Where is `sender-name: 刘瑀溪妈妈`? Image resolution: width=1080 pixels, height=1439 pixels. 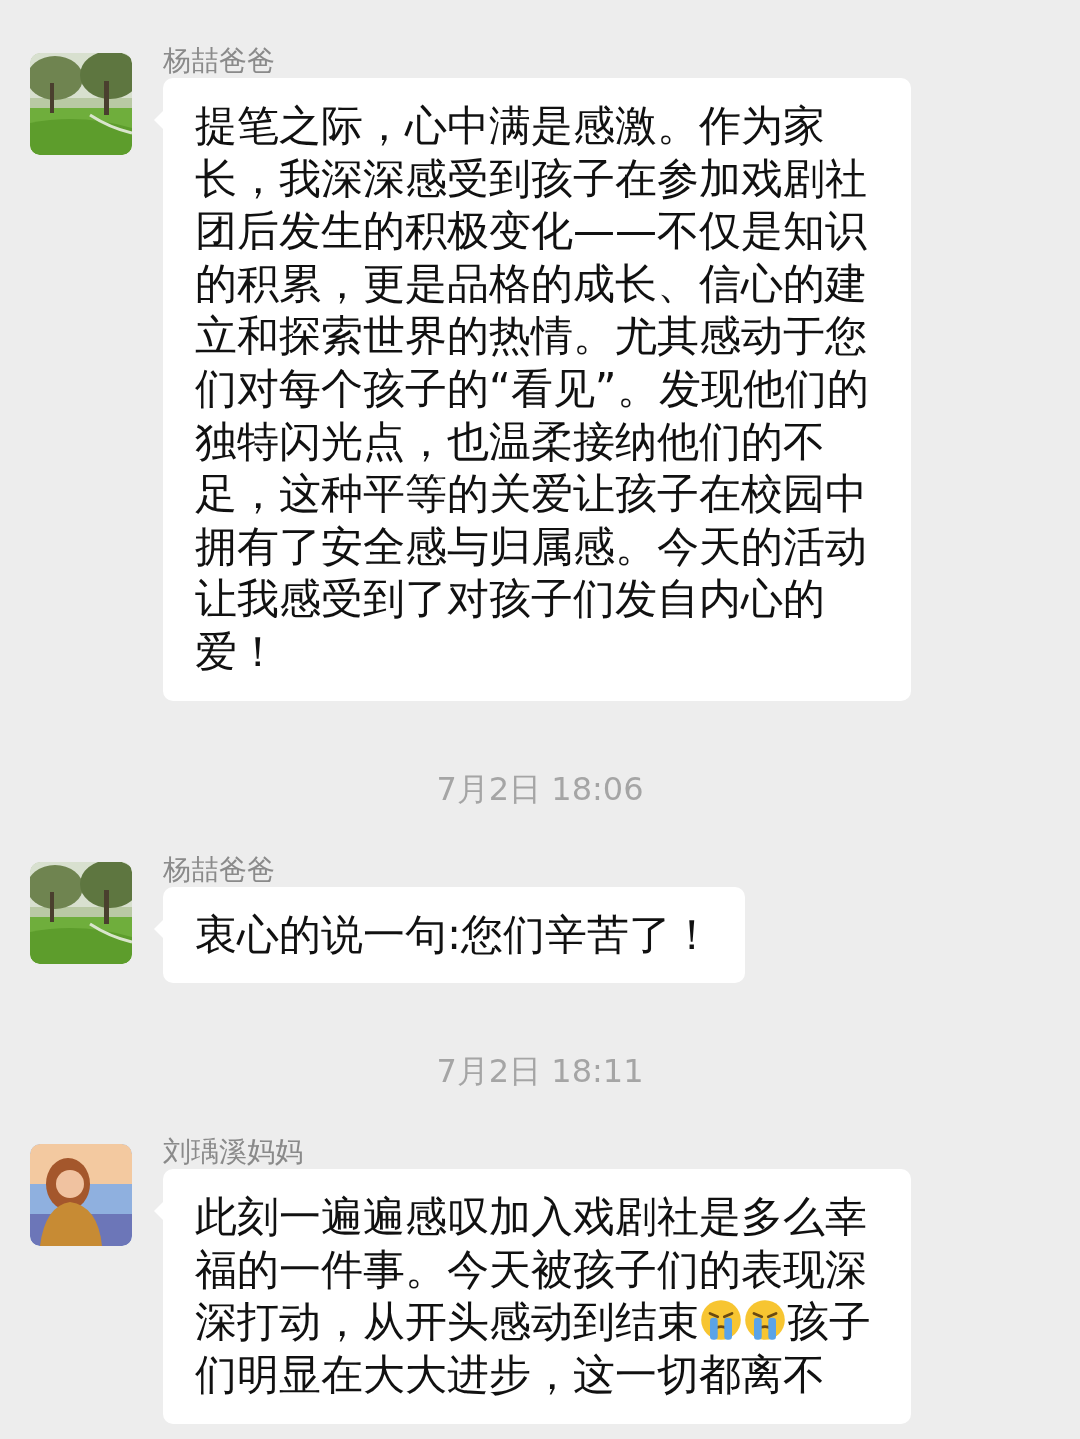 sender-name: 刘瑀溪妈妈 is located at coordinates (233, 1152).